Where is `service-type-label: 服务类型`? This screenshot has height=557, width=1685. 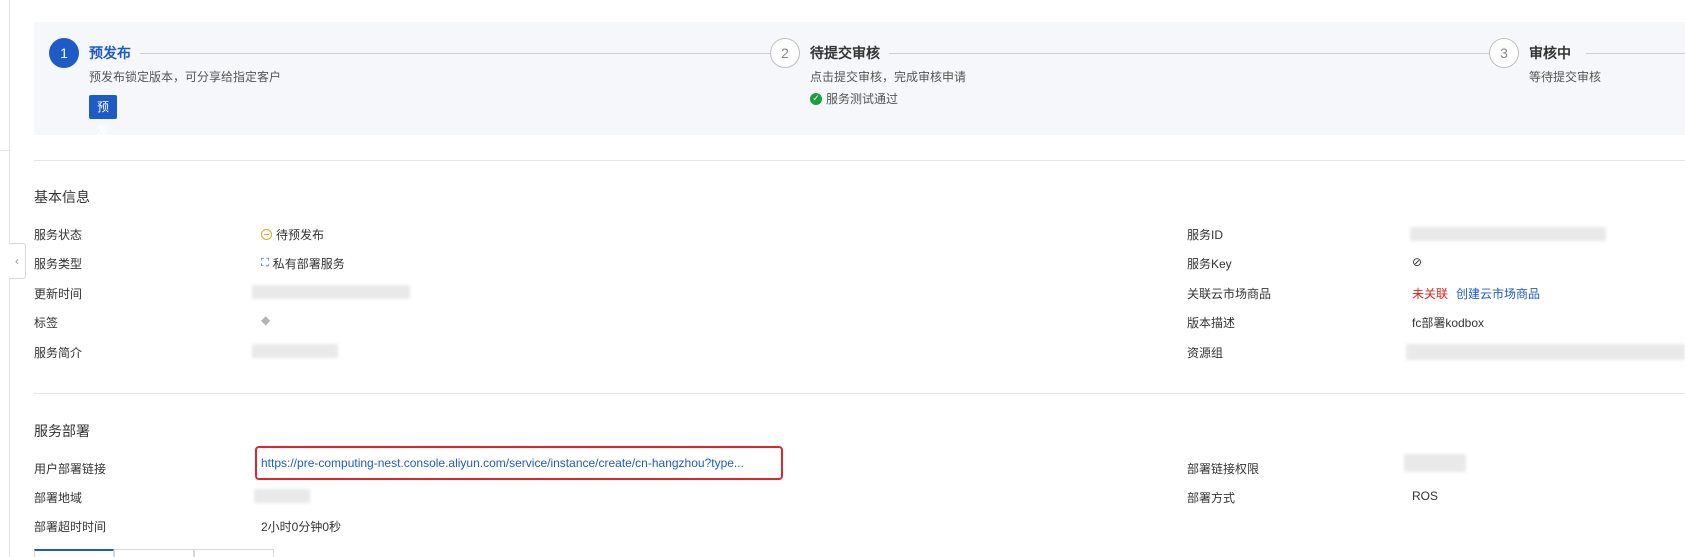 service-type-label: 服务类型 is located at coordinates (58, 264).